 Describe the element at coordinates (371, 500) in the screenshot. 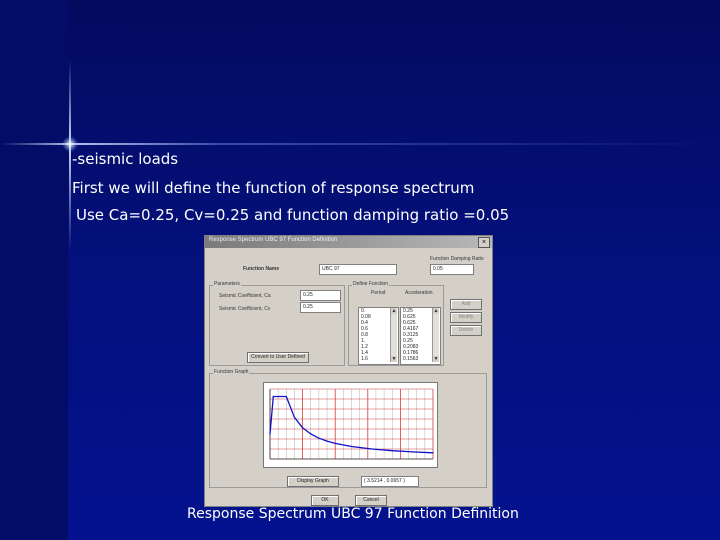

I see `cancel-button: Cancel` at that location.